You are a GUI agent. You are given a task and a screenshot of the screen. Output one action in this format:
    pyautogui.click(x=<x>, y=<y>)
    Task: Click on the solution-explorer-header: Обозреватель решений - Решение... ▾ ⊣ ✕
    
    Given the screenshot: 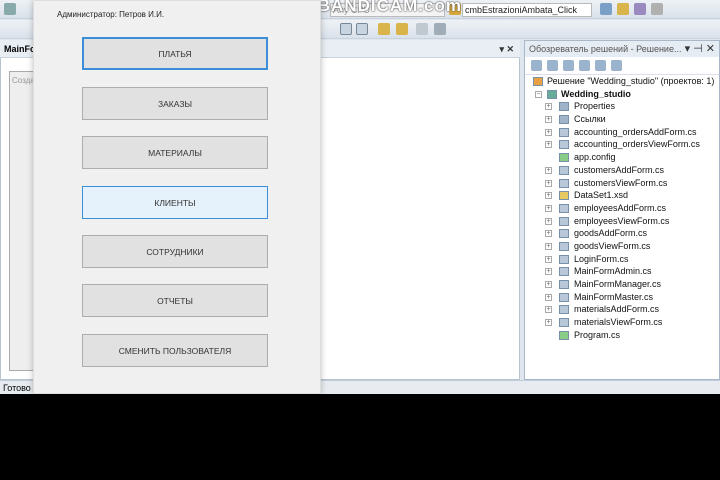 What is the action you would take?
    pyautogui.click(x=622, y=49)
    